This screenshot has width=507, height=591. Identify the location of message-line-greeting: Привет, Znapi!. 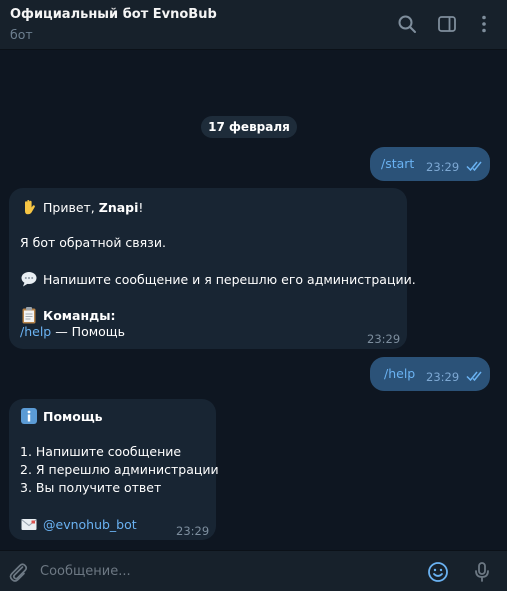
(81, 207).